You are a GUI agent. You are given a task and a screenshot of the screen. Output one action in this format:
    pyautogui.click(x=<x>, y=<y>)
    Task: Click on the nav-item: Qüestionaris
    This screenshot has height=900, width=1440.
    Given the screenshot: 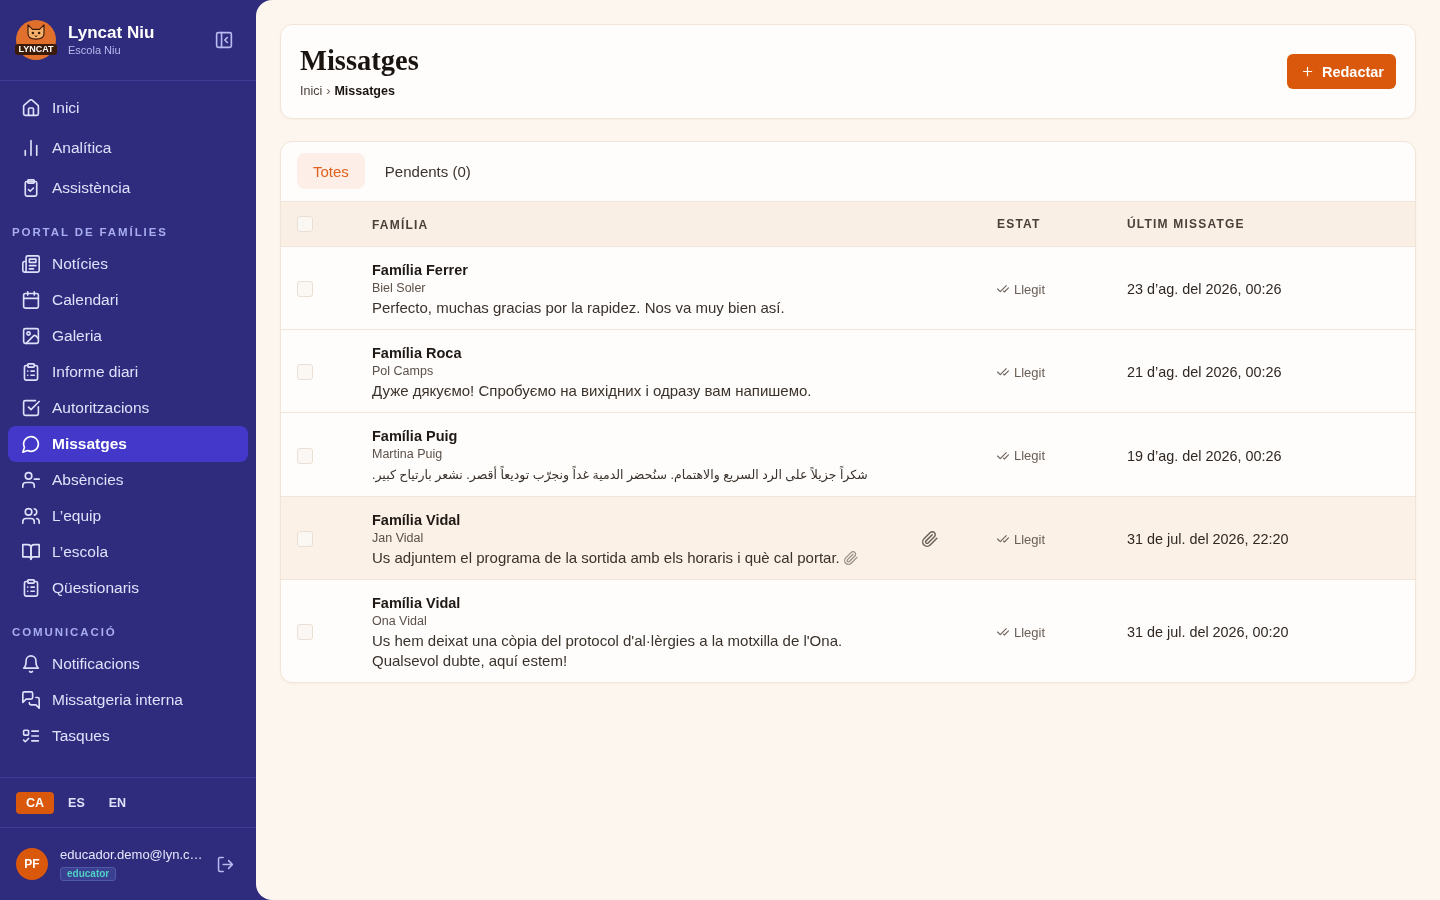 What is the action you would take?
    pyautogui.click(x=128, y=588)
    